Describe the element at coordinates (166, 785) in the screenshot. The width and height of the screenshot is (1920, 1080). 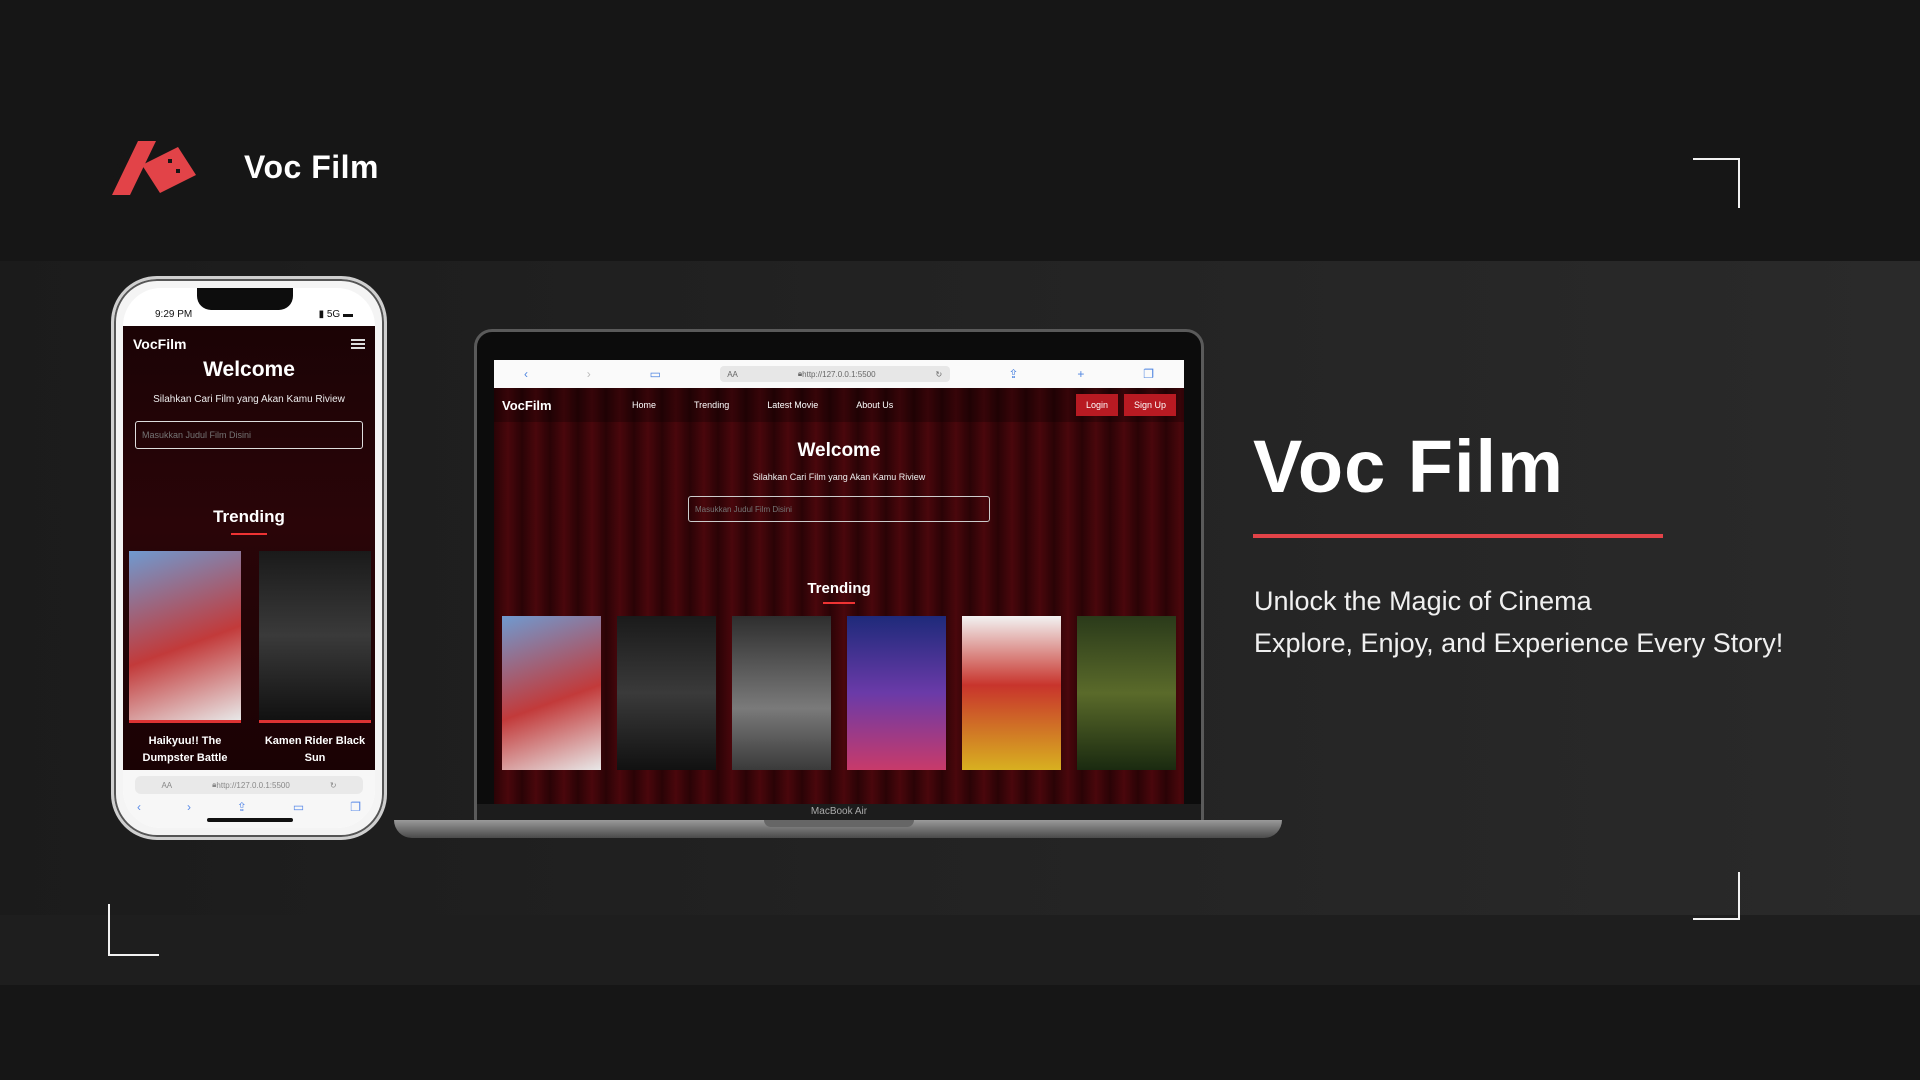
I see `phone-aa-label: AA` at that location.